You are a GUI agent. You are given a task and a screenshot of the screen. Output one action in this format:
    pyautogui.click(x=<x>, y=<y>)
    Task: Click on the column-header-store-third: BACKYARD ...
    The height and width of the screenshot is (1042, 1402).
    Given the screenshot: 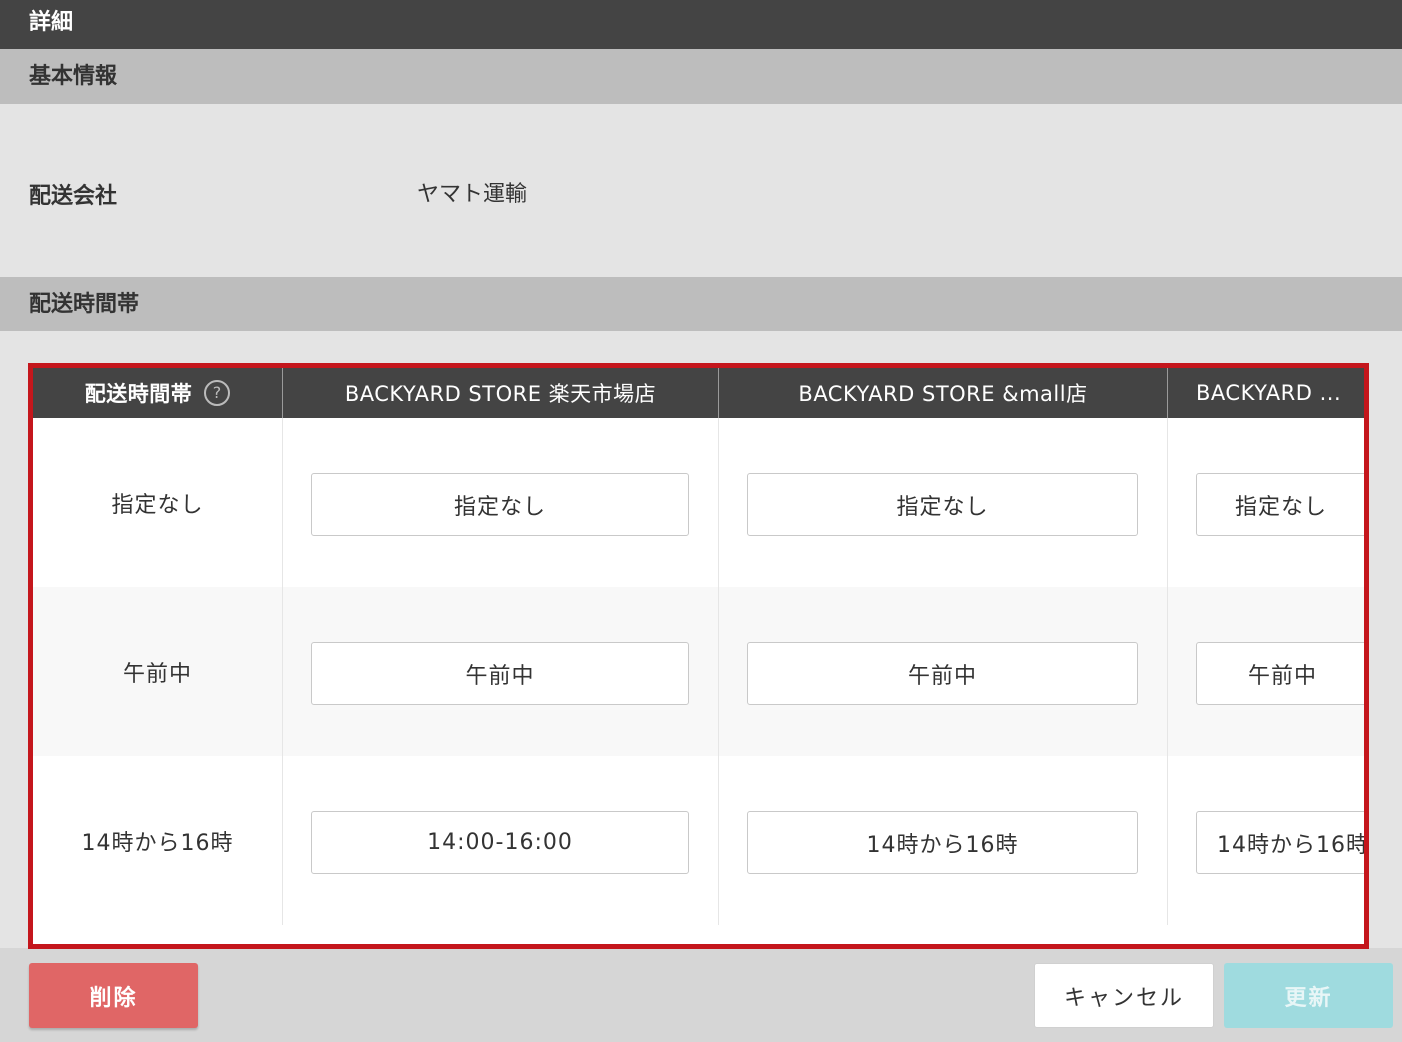 What is the action you would take?
    pyautogui.click(x=1266, y=393)
    